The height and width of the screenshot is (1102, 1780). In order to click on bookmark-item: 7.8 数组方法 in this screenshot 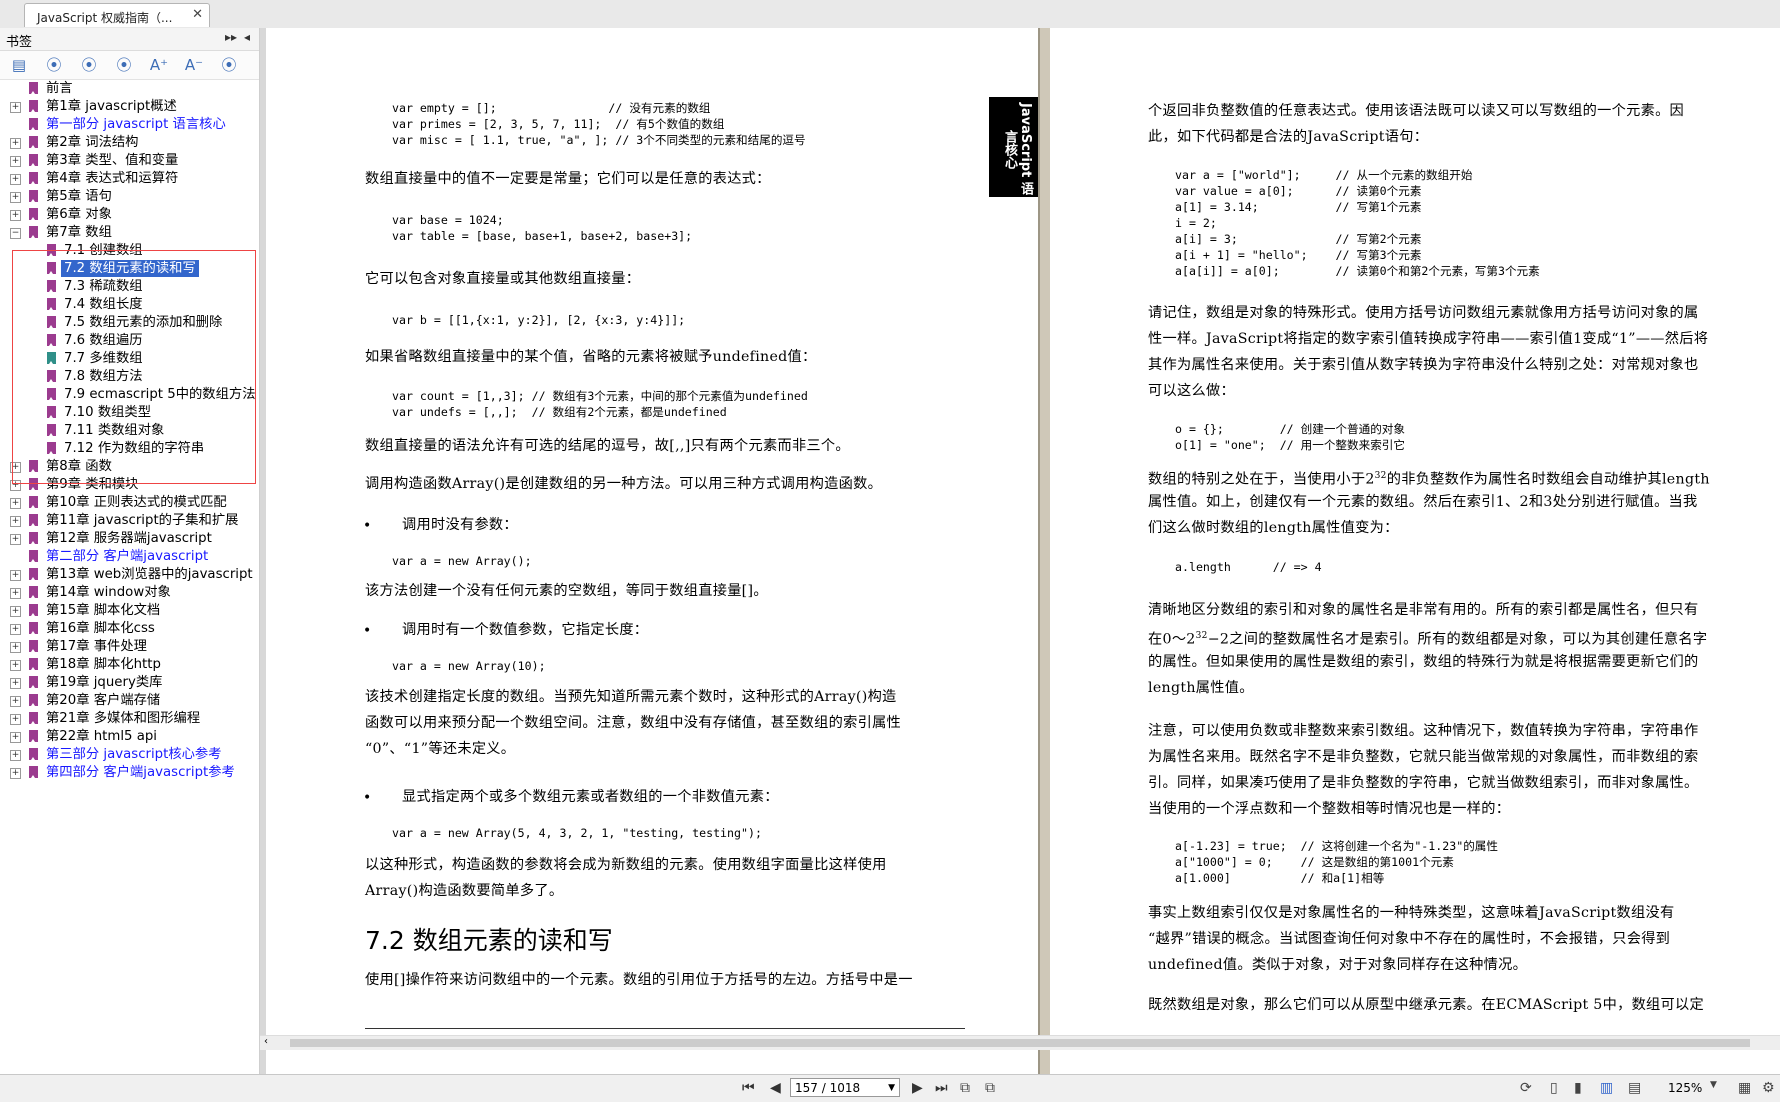, I will do `click(129, 376)`.